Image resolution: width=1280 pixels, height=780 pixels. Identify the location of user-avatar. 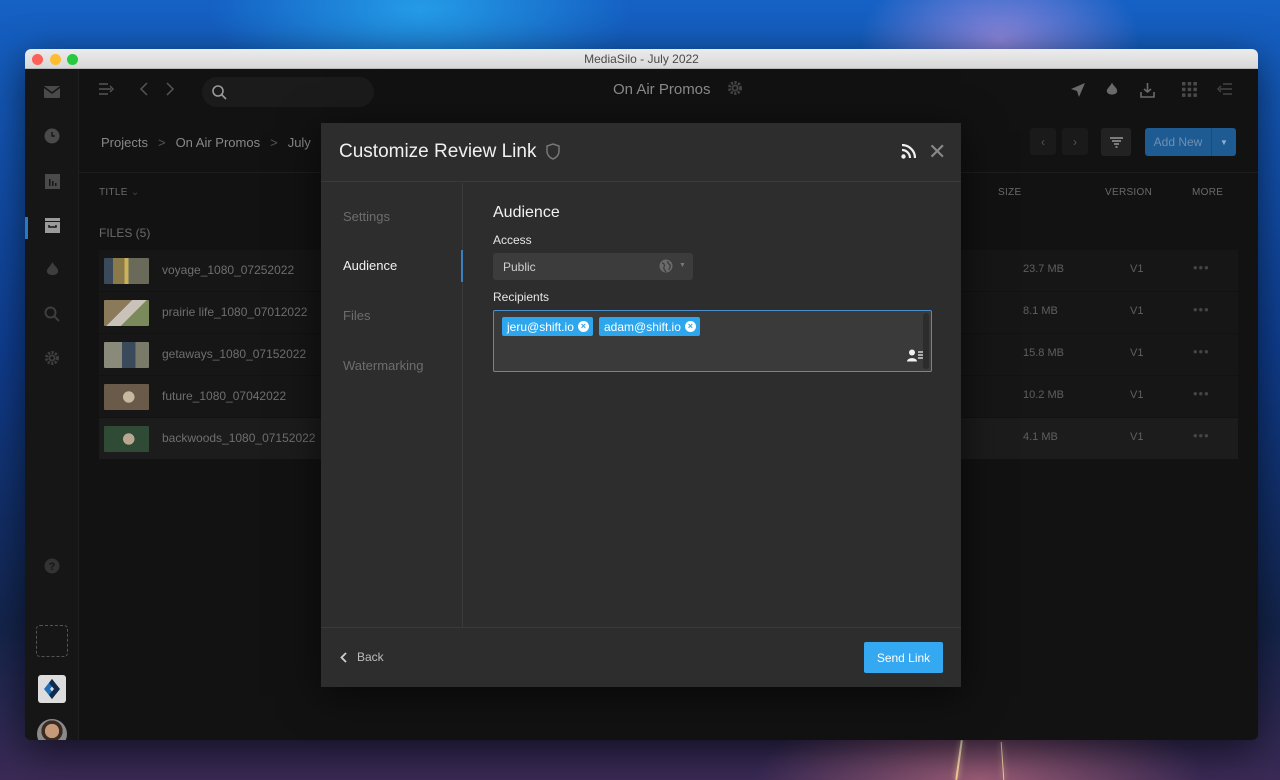
(52, 729).